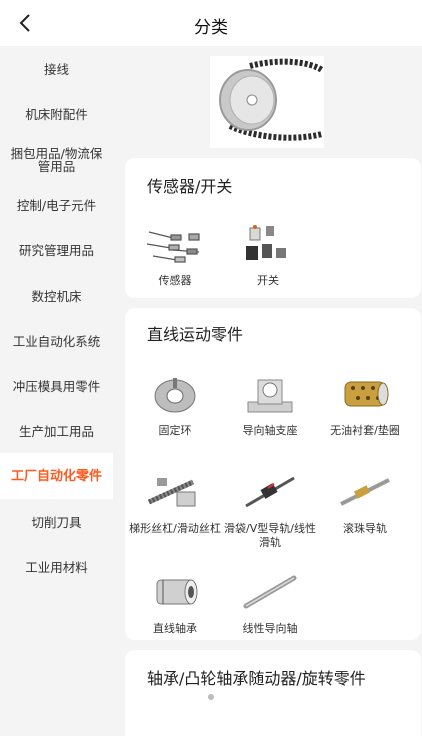  Describe the element at coordinates (270, 396) in the screenshot. I see `shaft-support-icon` at that location.